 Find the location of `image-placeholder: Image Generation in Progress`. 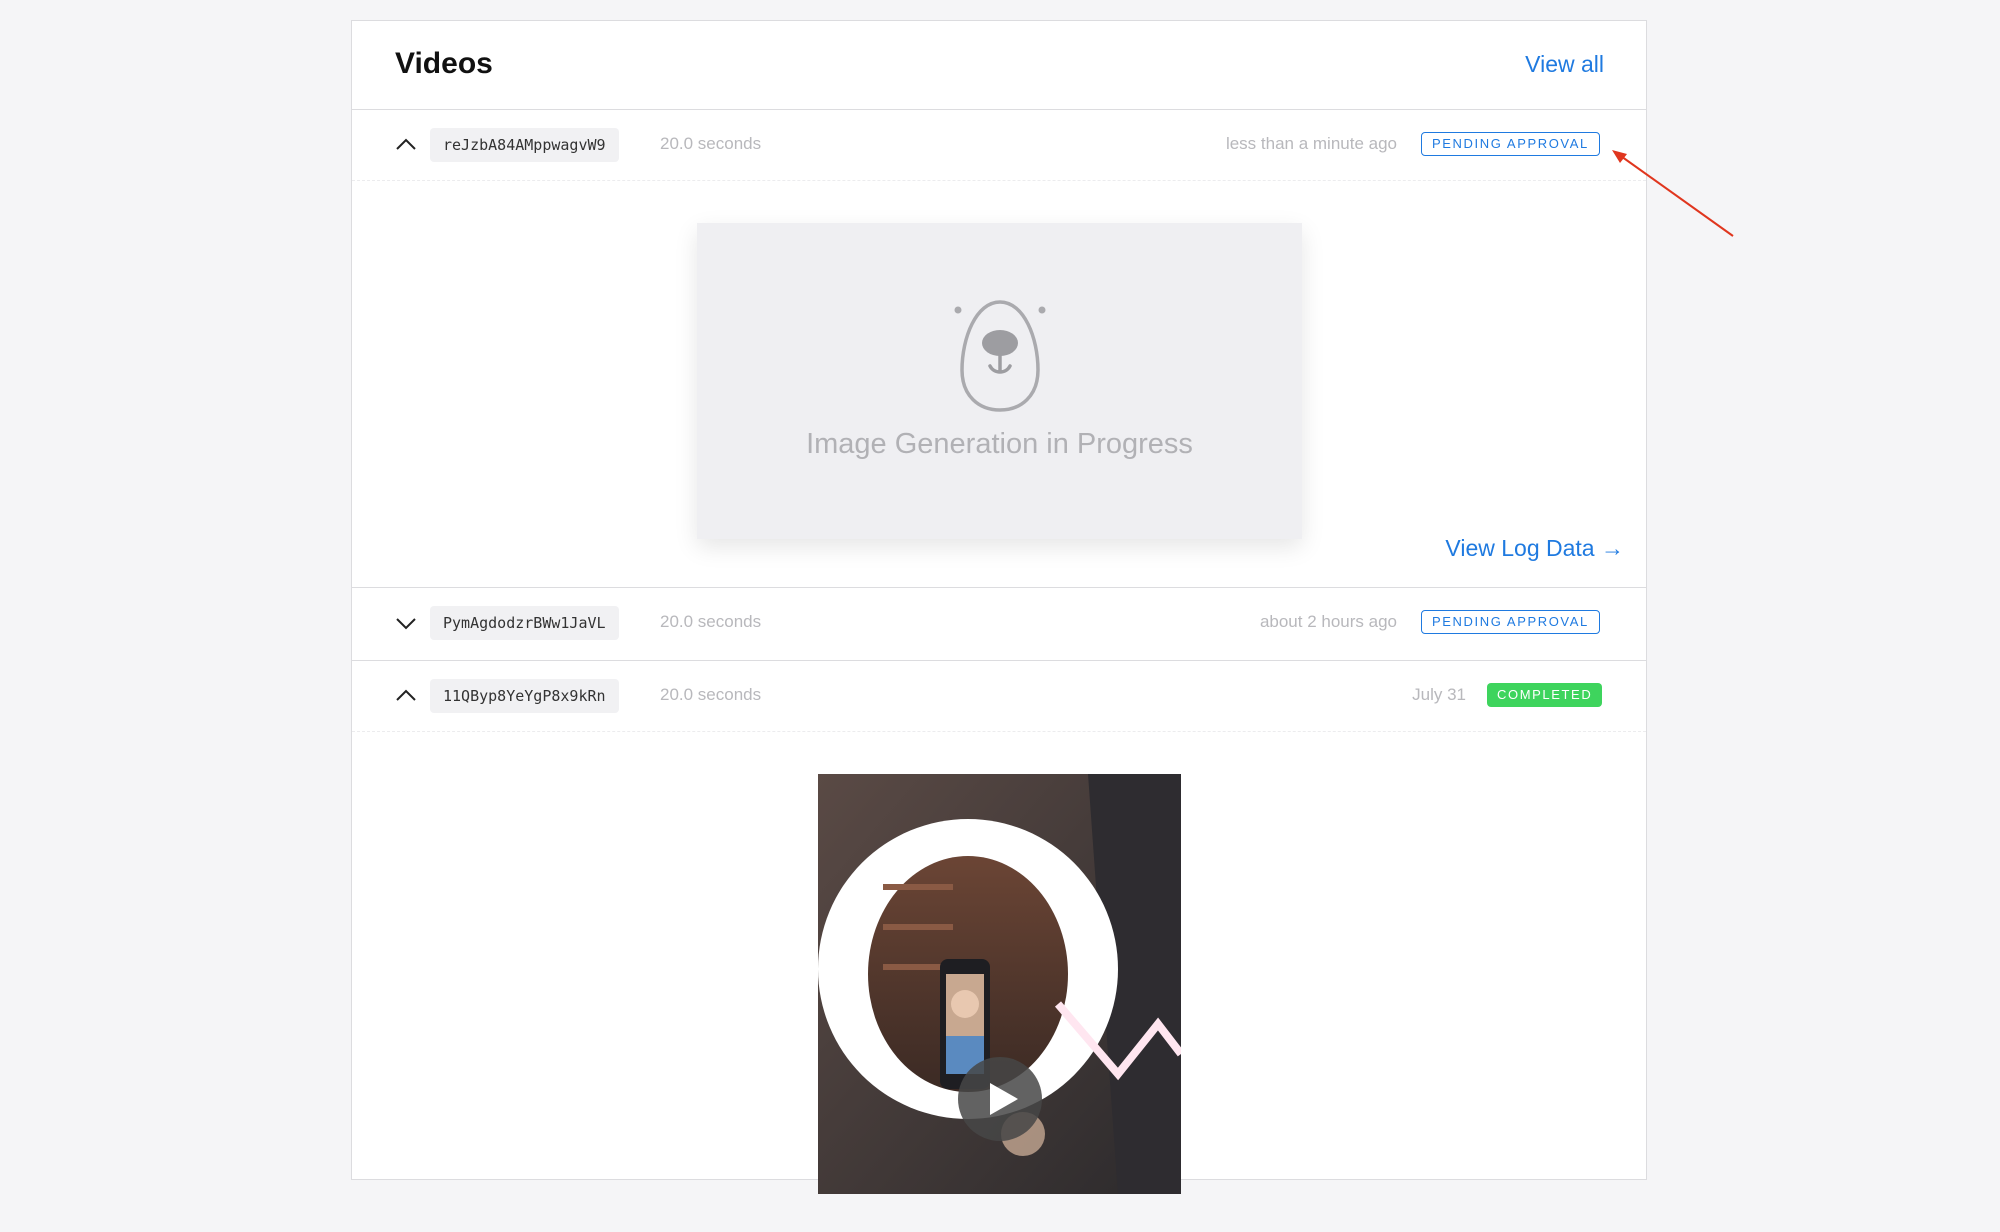

image-placeholder: Image Generation in Progress is located at coordinates (999, 381).